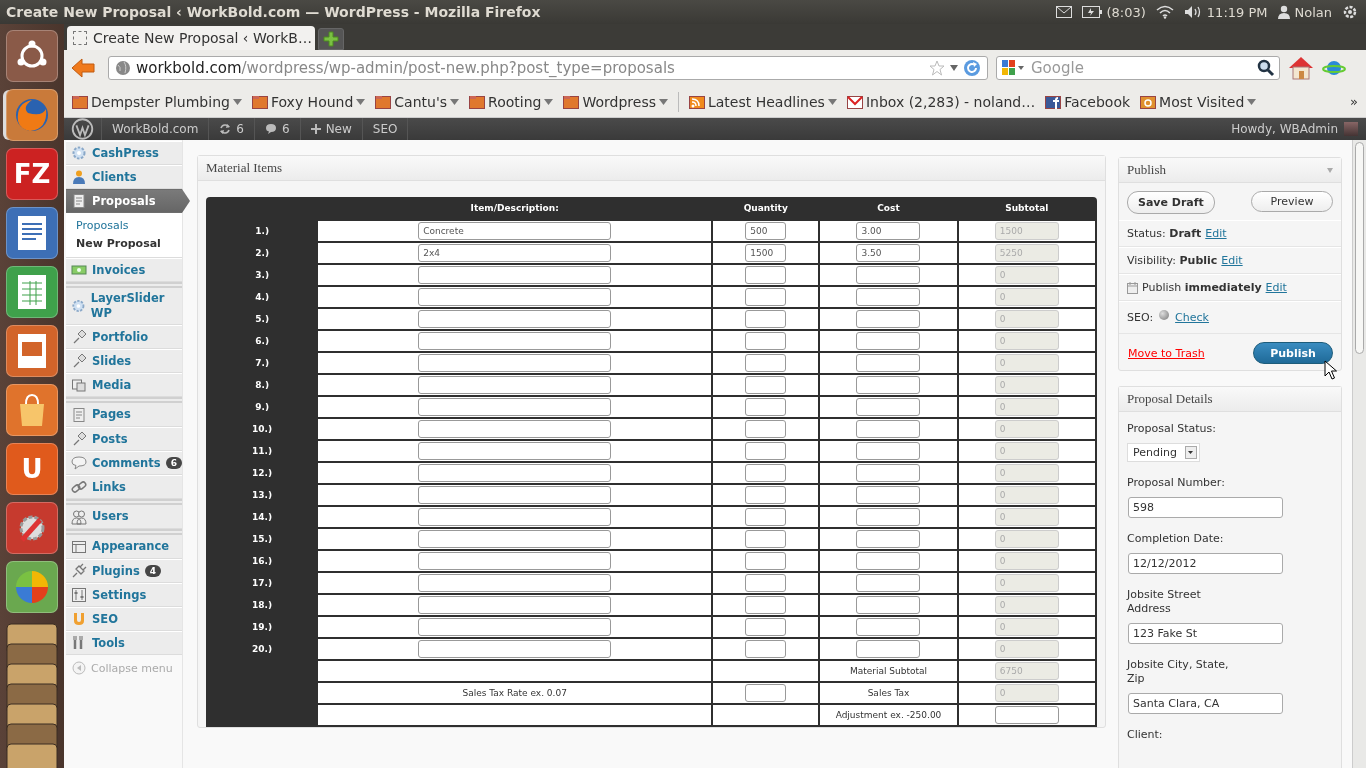  What do you see at coordinates (124, 385) in the screenshot?
I see `menu-item: Media` at bounding box center [124, 385].